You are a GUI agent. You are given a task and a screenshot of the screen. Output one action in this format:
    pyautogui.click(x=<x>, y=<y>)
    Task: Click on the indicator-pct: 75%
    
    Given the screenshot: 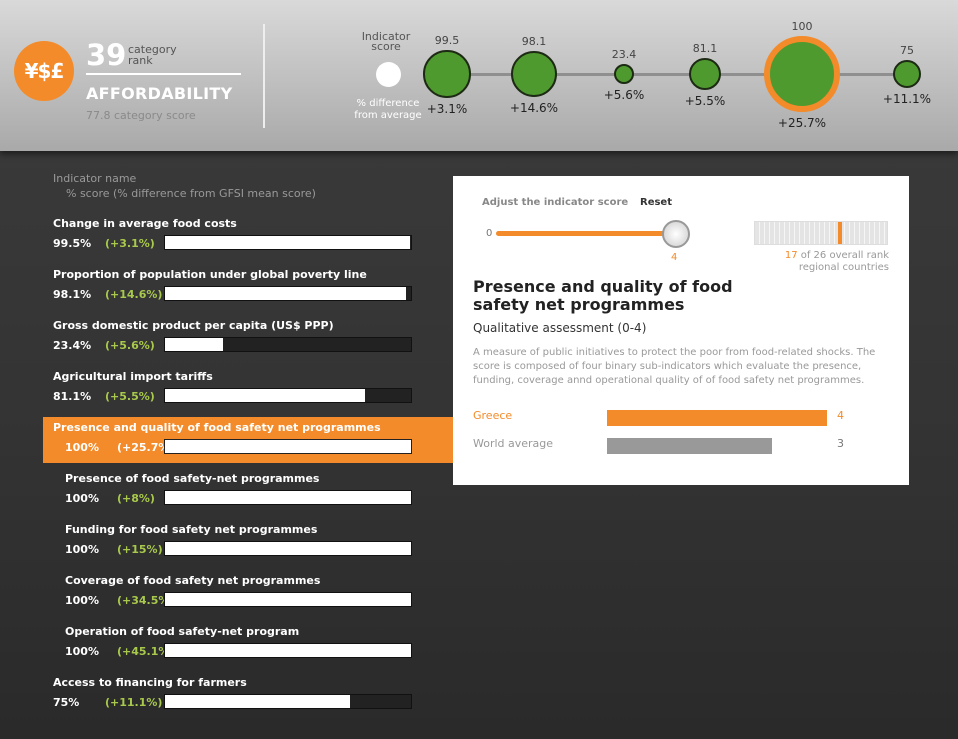 What is the action you would take?
    pyautogui.click(x=66, y=702)
    